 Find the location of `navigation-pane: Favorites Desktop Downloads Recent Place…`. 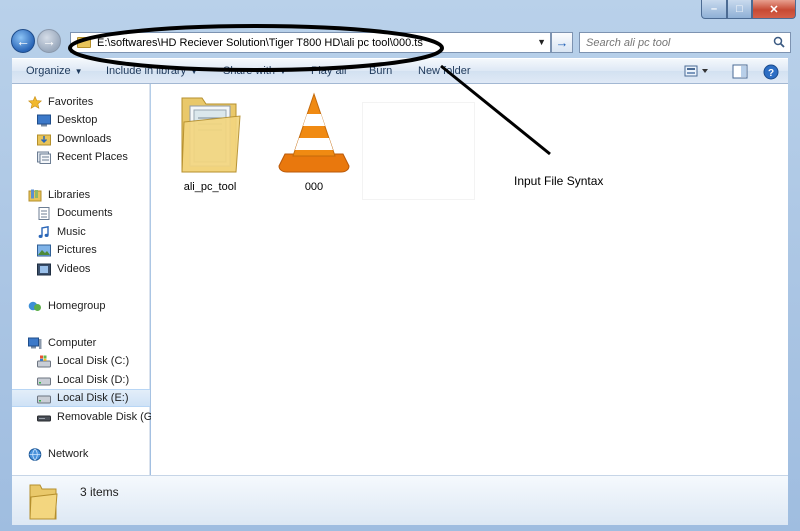

navigation-pane: Favorites Desktop Downloads Recent Place… is located at coordinates (85, 279).